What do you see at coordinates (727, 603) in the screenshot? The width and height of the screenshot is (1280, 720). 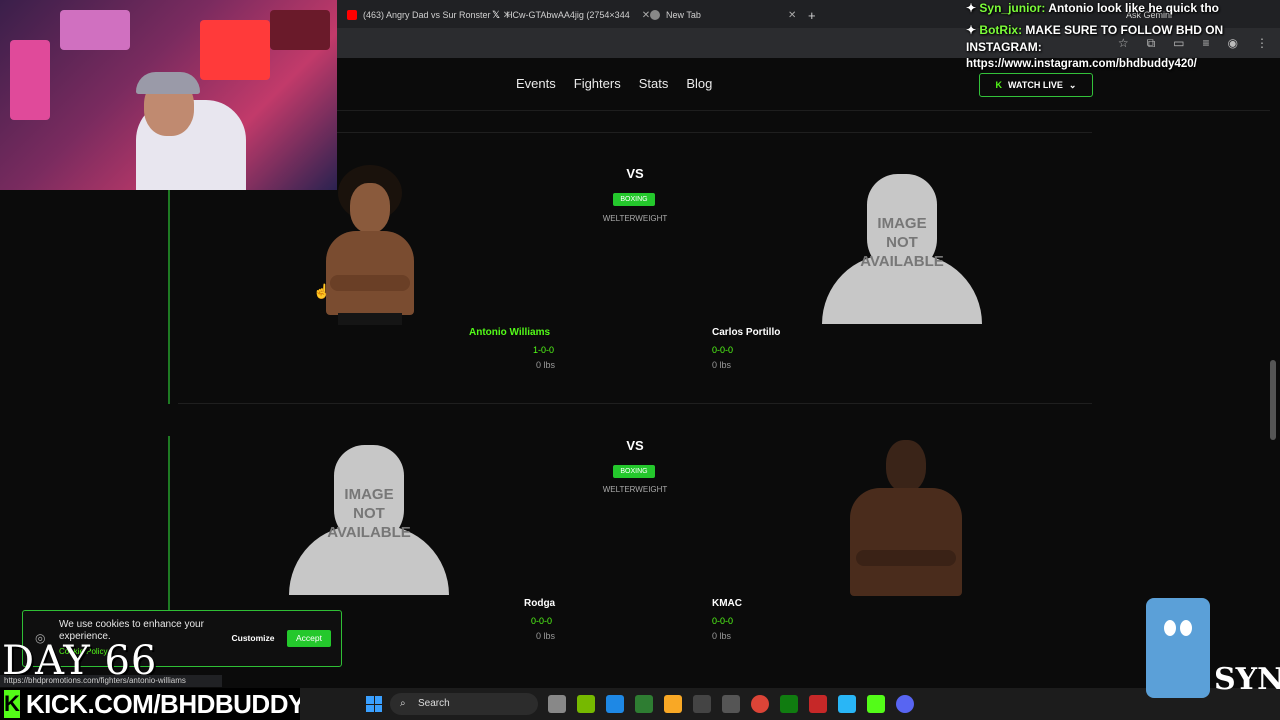 I see `fighter-name: KMAC` at bounding box center [727, 603].